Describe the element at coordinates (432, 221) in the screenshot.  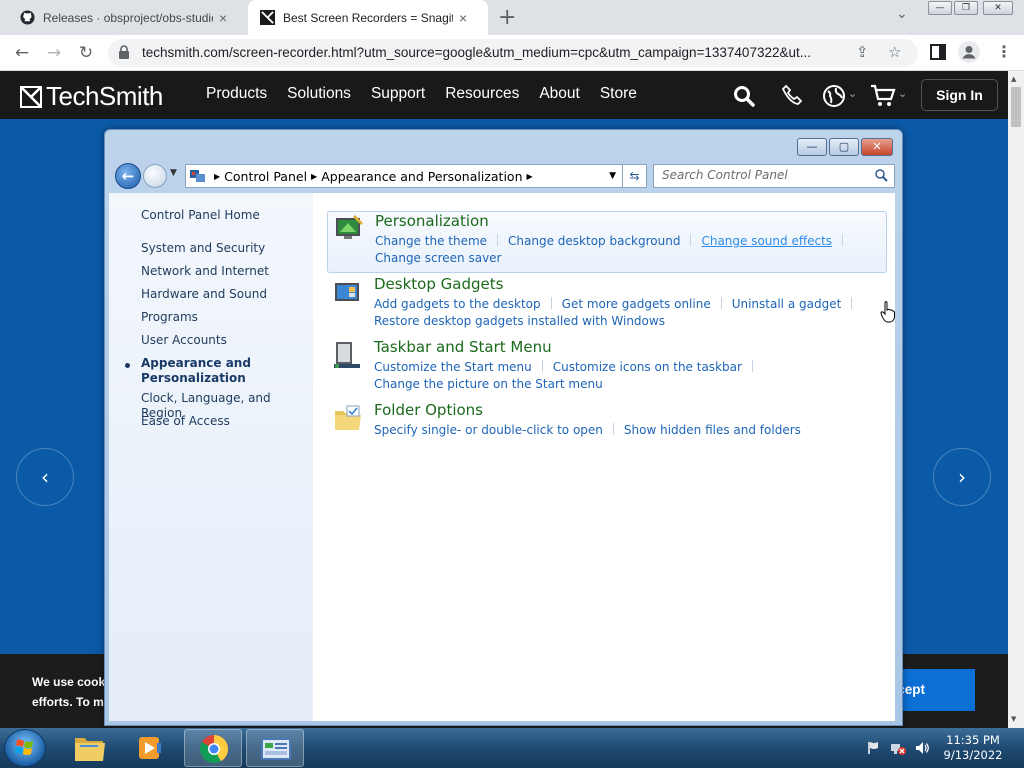
I see `category-title: Personalization` at that location.